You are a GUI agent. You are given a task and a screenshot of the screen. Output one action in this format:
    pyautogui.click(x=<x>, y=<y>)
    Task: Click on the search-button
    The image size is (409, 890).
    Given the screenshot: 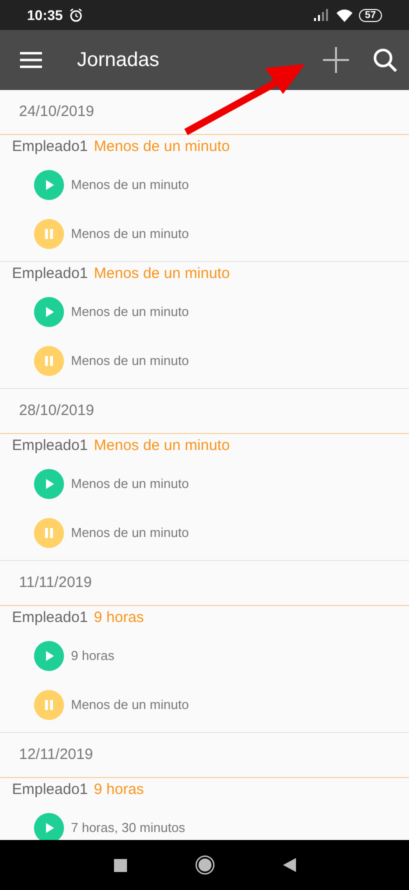 What is the action you would take?
    pyautogui.click(x=385, y=60)
    